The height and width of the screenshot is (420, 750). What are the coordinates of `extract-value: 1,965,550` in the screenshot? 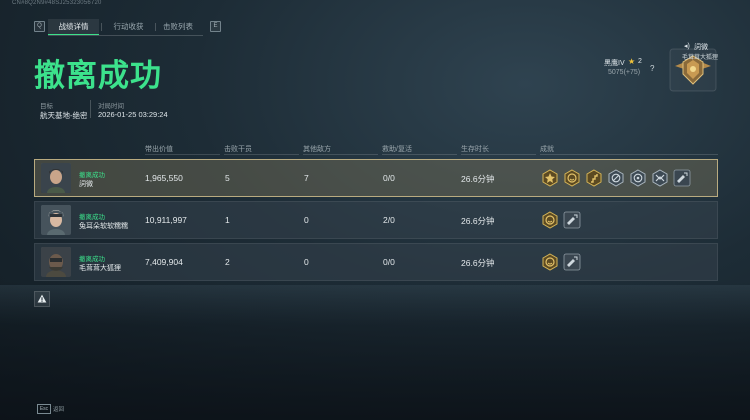 It's located at (164, 178).